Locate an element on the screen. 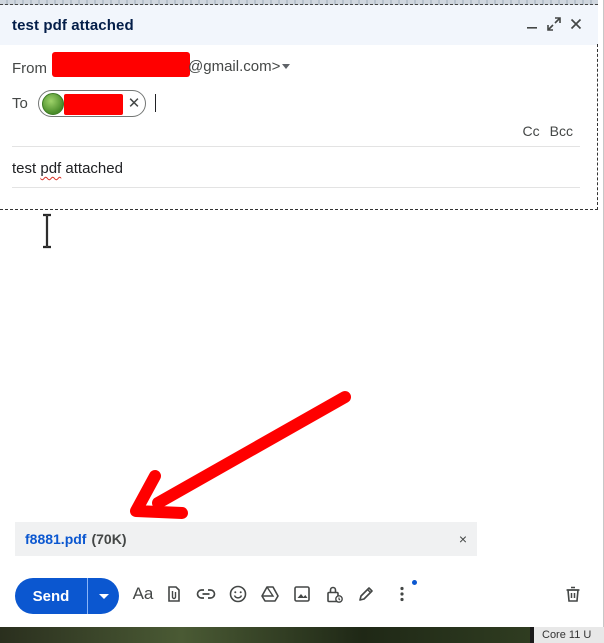  discard-icon is located at coordinates (573, 594).